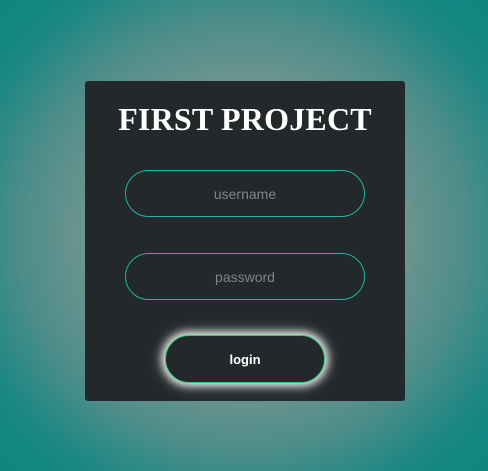  Describe the element at coordinates (245, 359) in the screenshot. I see `login-button: login` at that location.